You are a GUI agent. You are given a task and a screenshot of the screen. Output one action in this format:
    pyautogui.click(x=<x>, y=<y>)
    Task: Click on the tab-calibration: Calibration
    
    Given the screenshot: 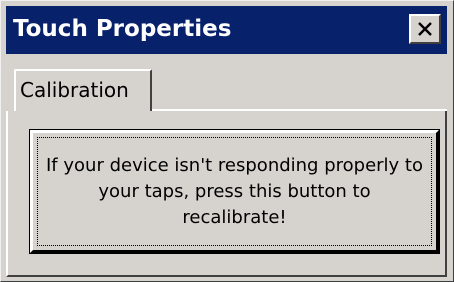 What is the action you would take?
    pyautogui.click(x=83, y=90)
    